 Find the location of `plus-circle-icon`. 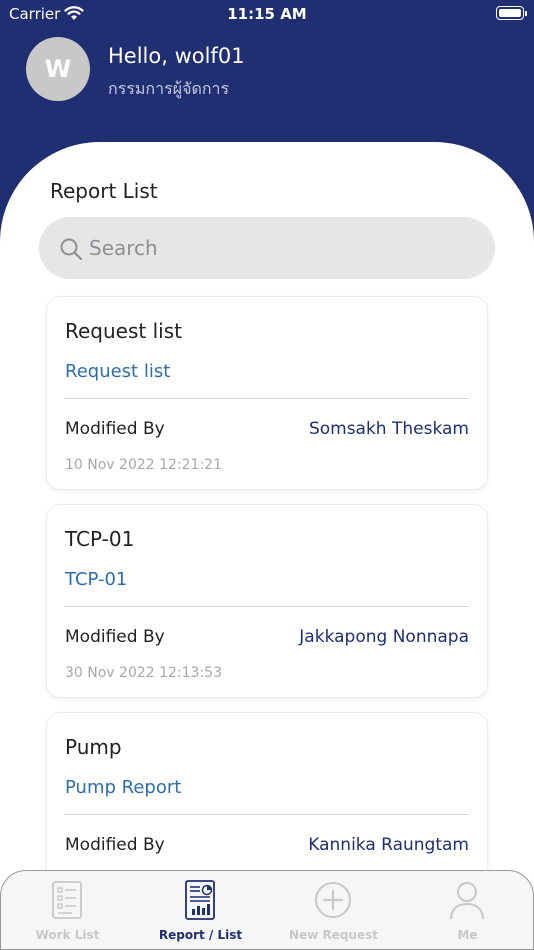

plus-circle-icon is located at coordinates (333, 900).